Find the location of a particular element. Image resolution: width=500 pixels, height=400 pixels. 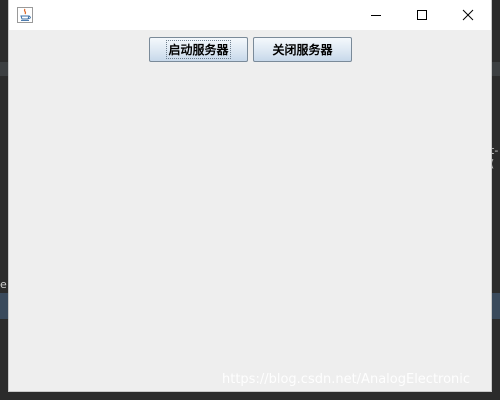

minimize-button is located at coordinates (376, 15).